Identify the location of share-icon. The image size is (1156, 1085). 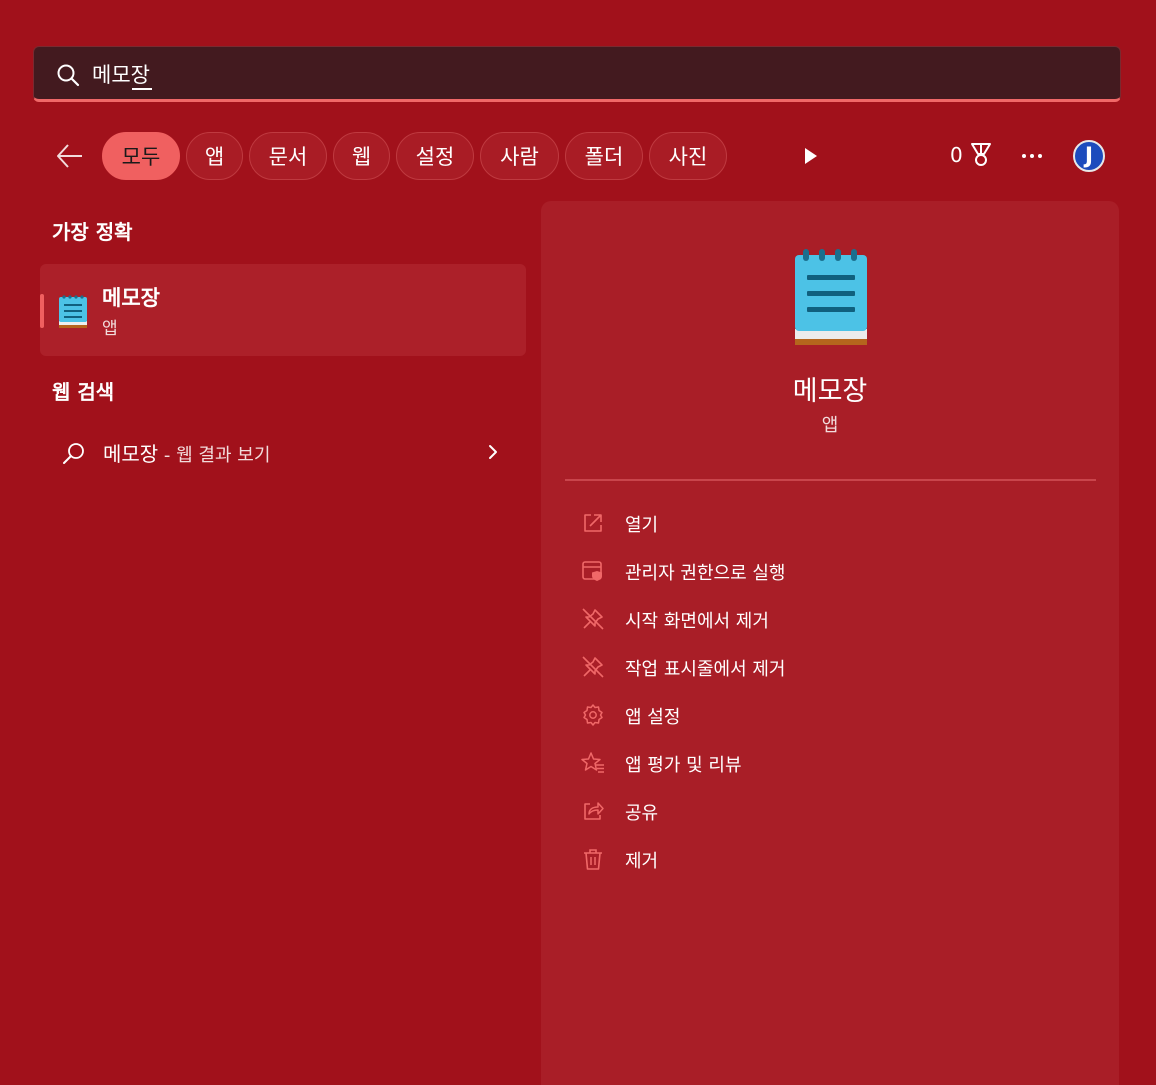
(593, 811).